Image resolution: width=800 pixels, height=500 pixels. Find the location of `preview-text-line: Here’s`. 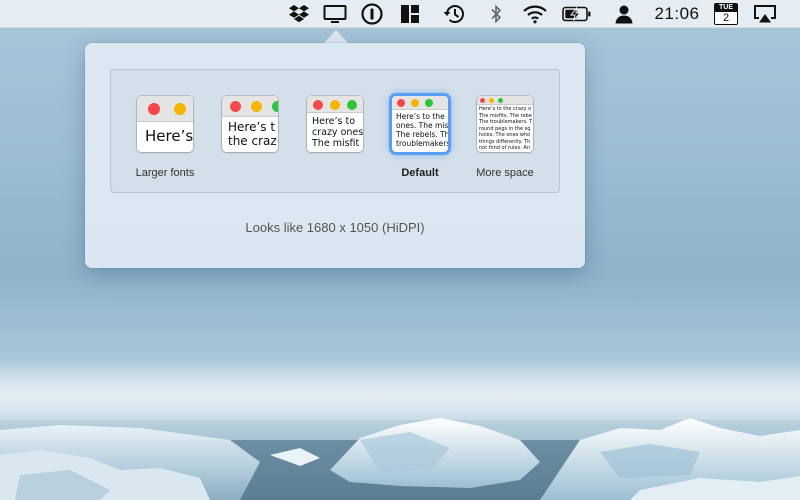

preview-text-line: Here’s is located at coordinates (169, 136).